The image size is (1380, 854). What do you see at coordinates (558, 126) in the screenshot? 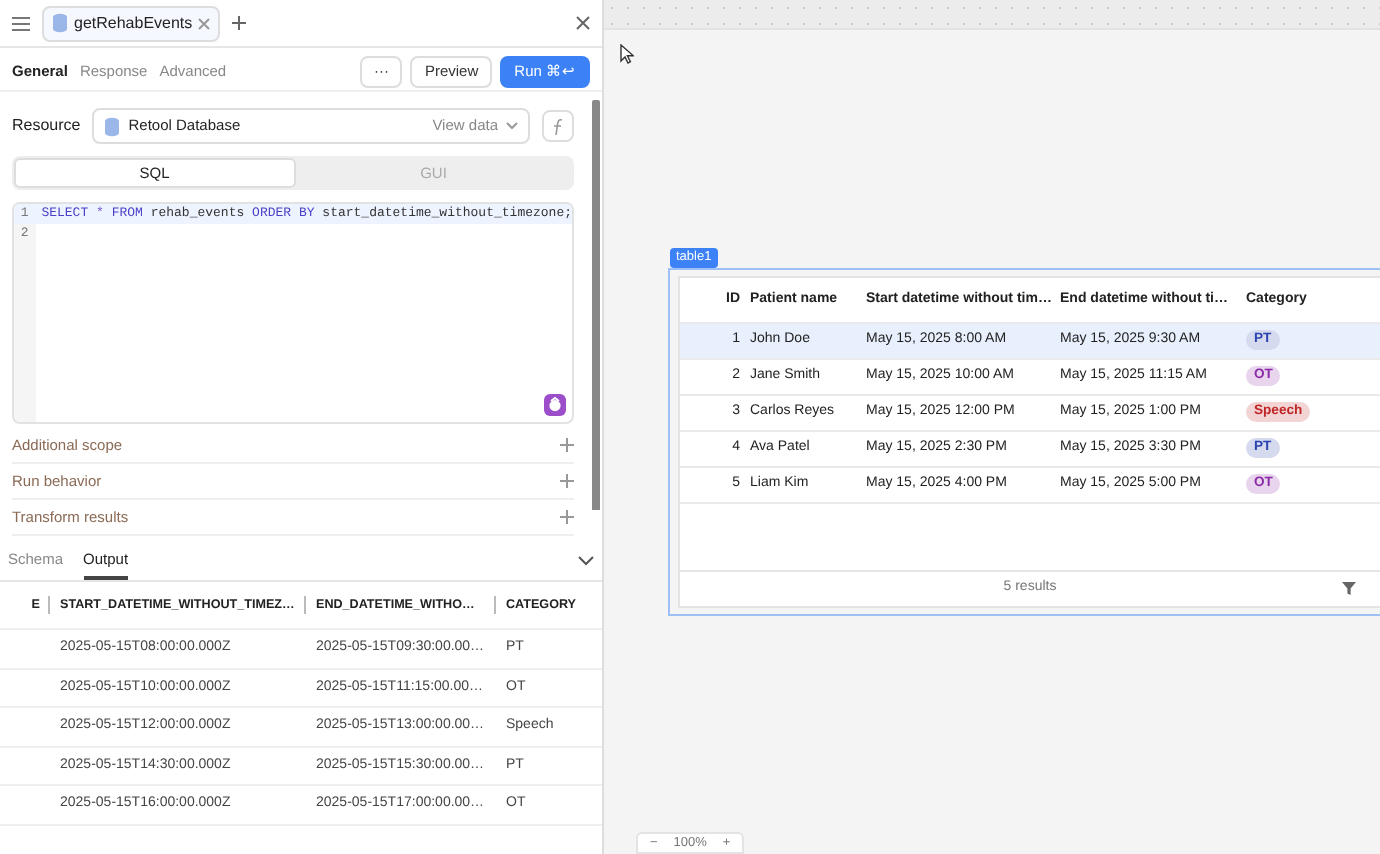
I see `function-icon` at bounding box center [558, 126].